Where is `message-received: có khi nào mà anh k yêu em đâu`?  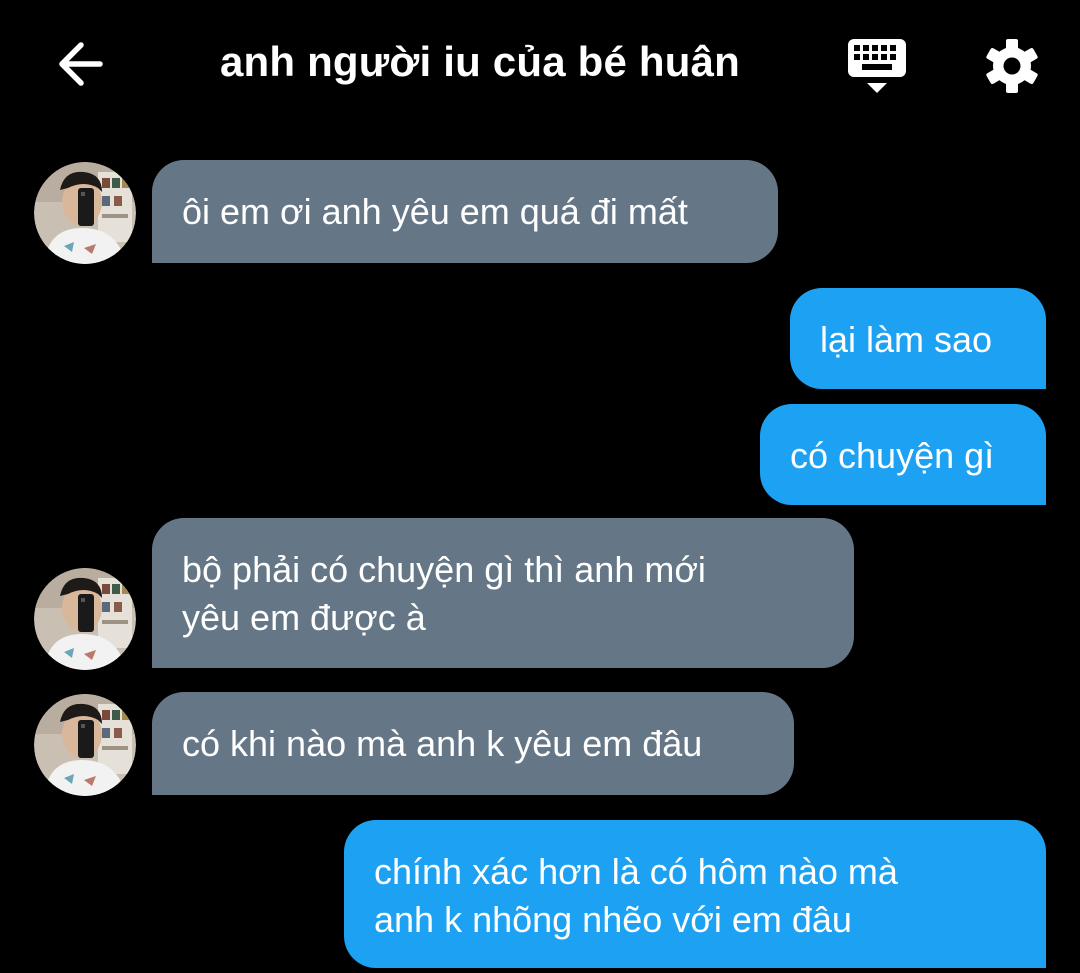 message-received: có khi nào mà anh k yêu em đâu is located at coordinates (473, 743).